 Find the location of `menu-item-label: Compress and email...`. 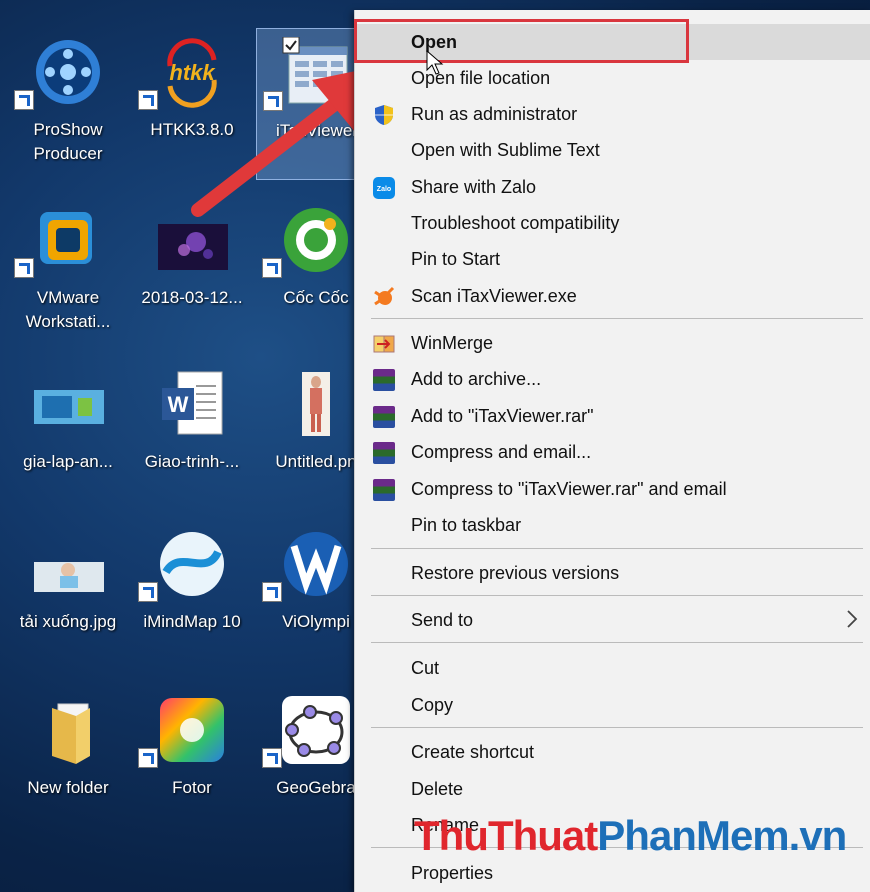

menu-item-label: Compress and email... is located at coordinates (501, 452).